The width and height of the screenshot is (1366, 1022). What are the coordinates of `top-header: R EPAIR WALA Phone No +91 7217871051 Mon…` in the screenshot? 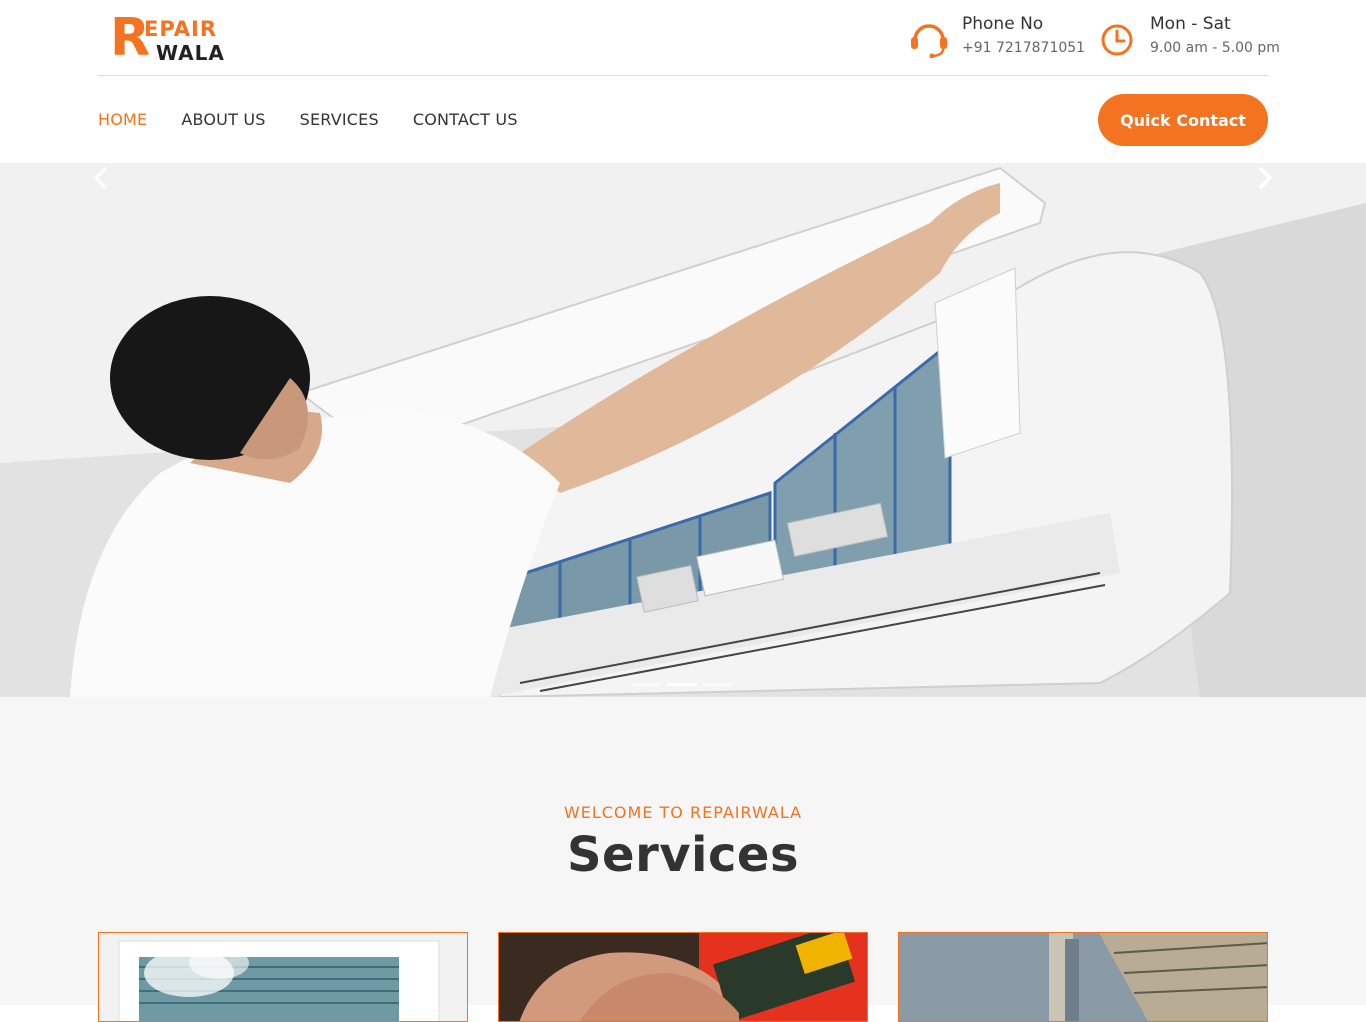 It's located at (689, 38).